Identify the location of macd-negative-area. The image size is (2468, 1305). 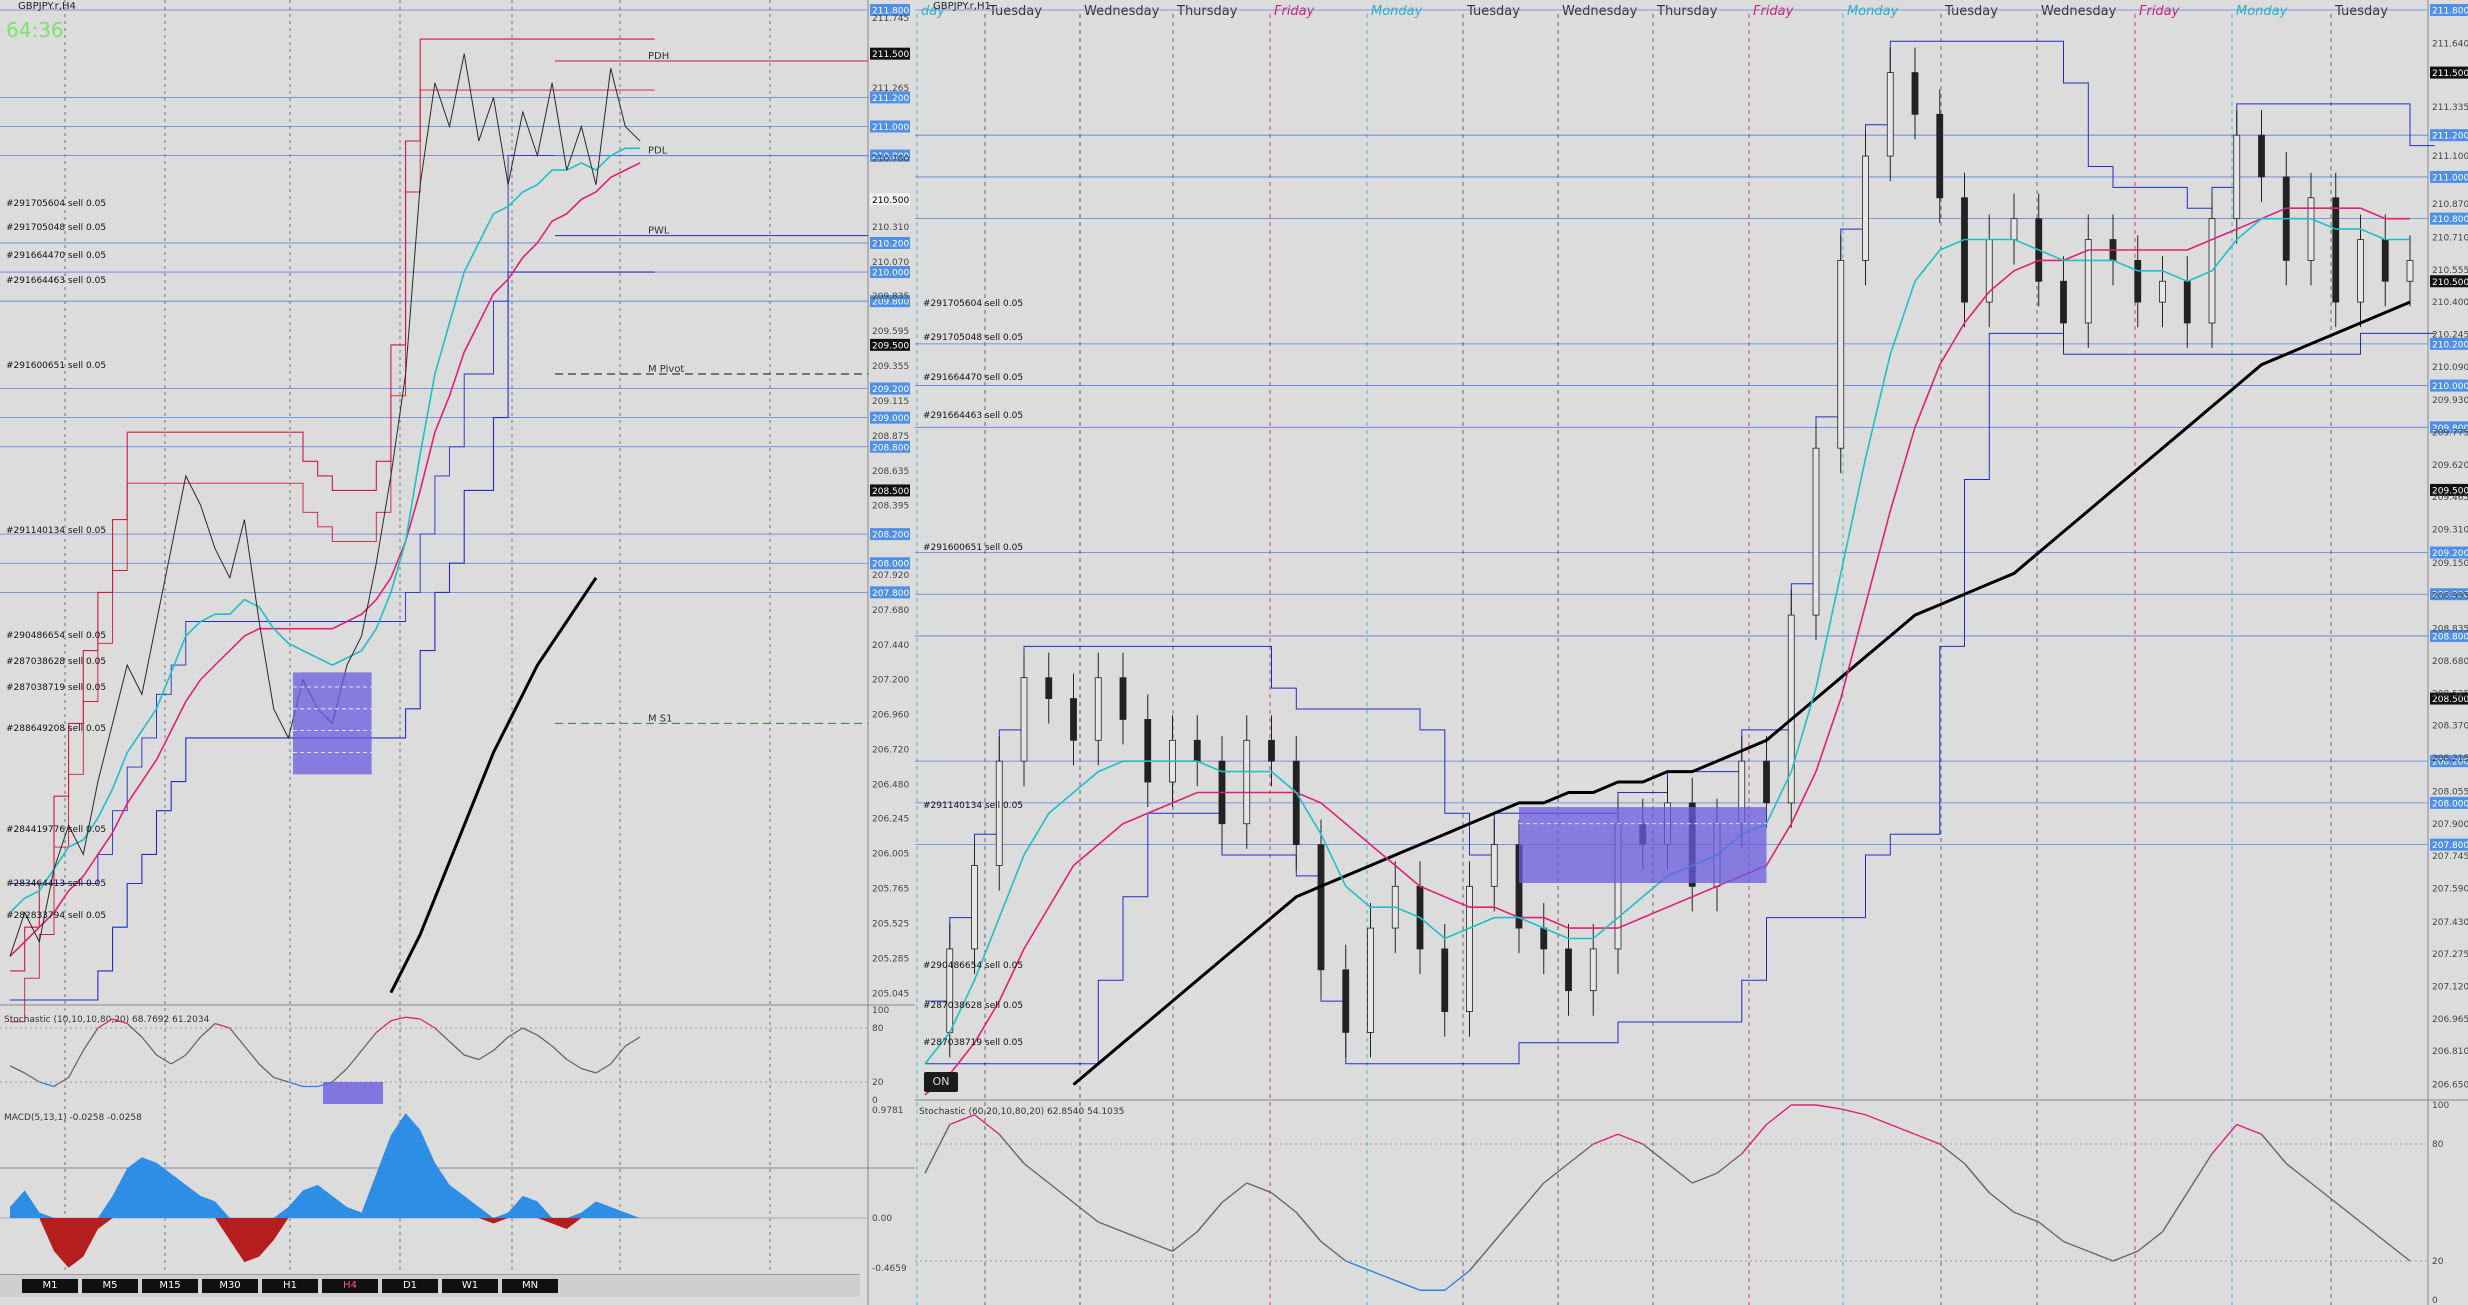
(325, 1243).